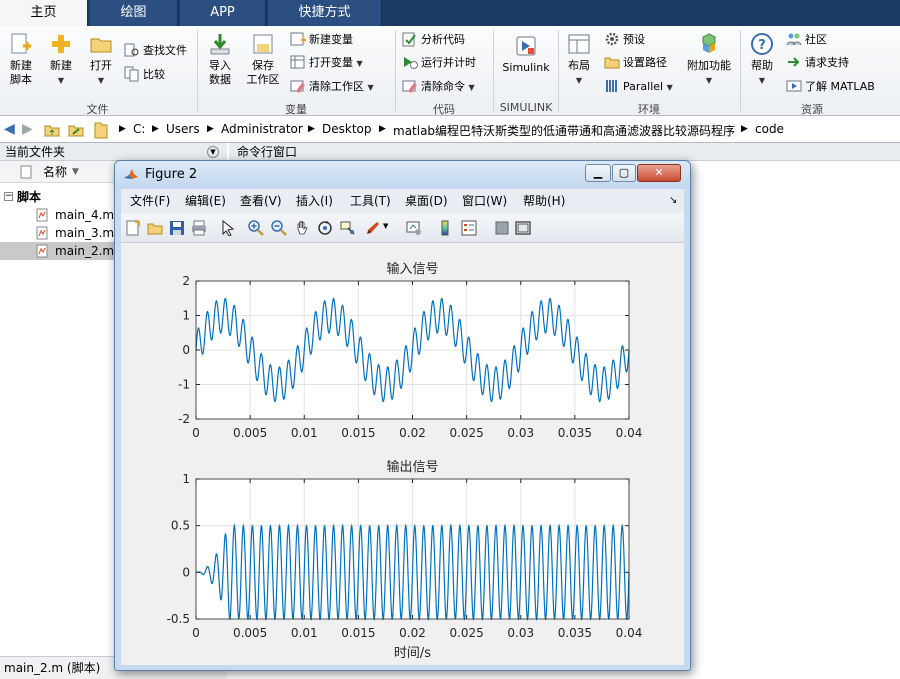  What do you see at coordinates (139, 129) in the screenshot?
I see `breadcrumb-drive: C:` at bounding box center [139, 129].